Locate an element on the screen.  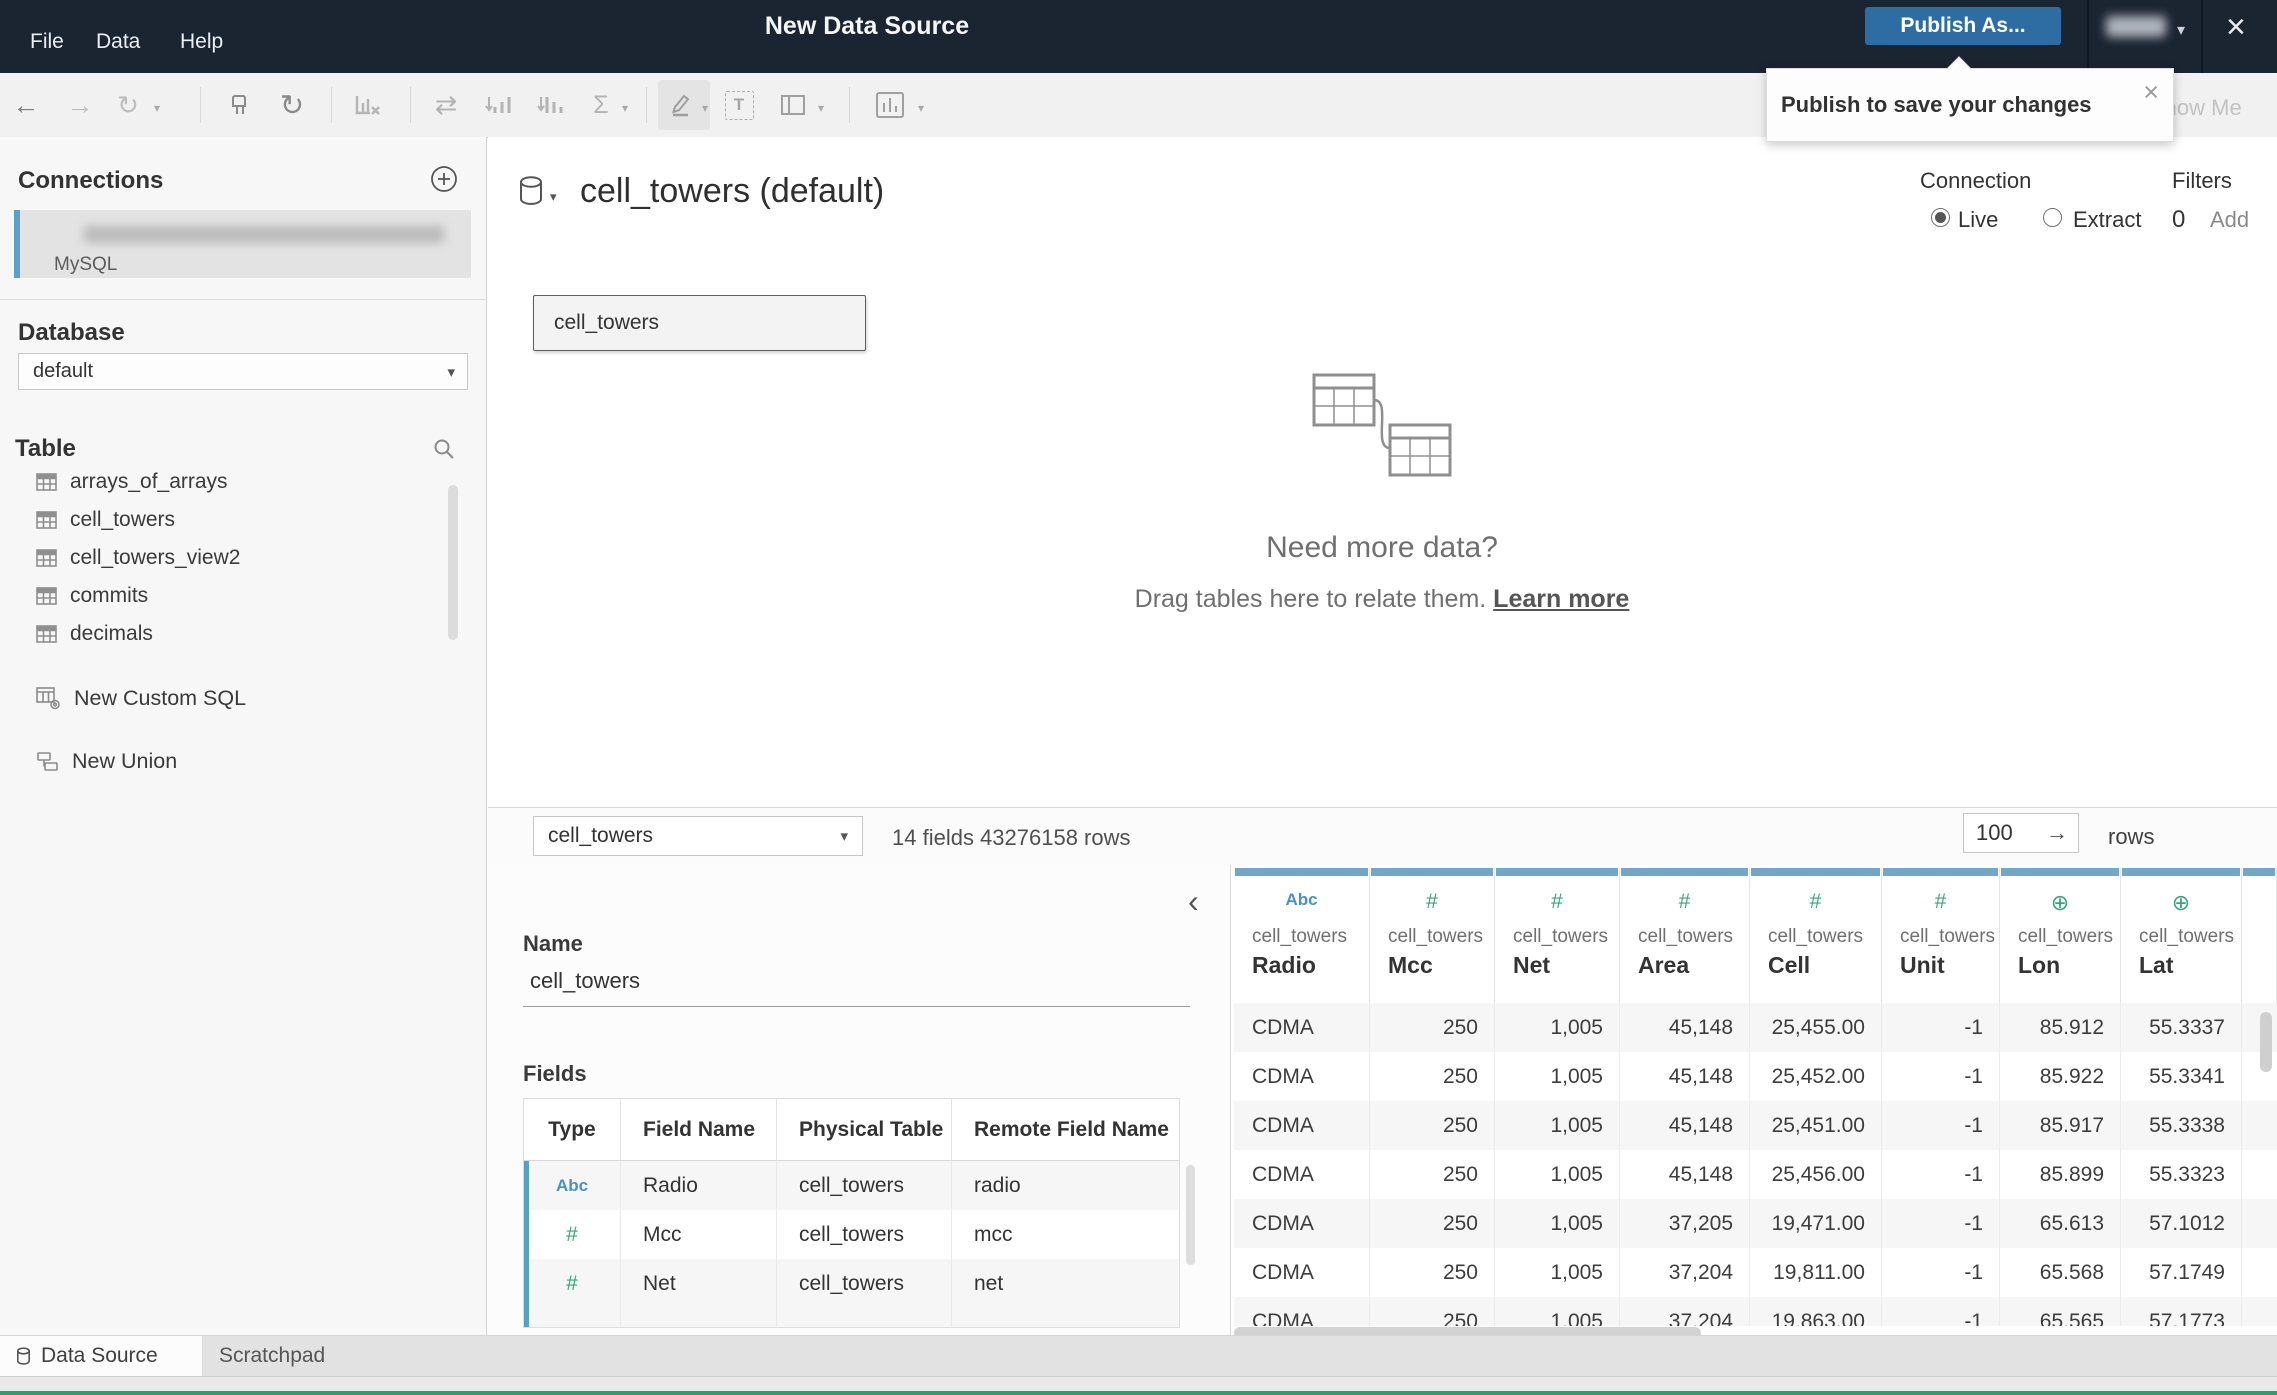
pause-updates-icon is located at coordinates (240, 105).